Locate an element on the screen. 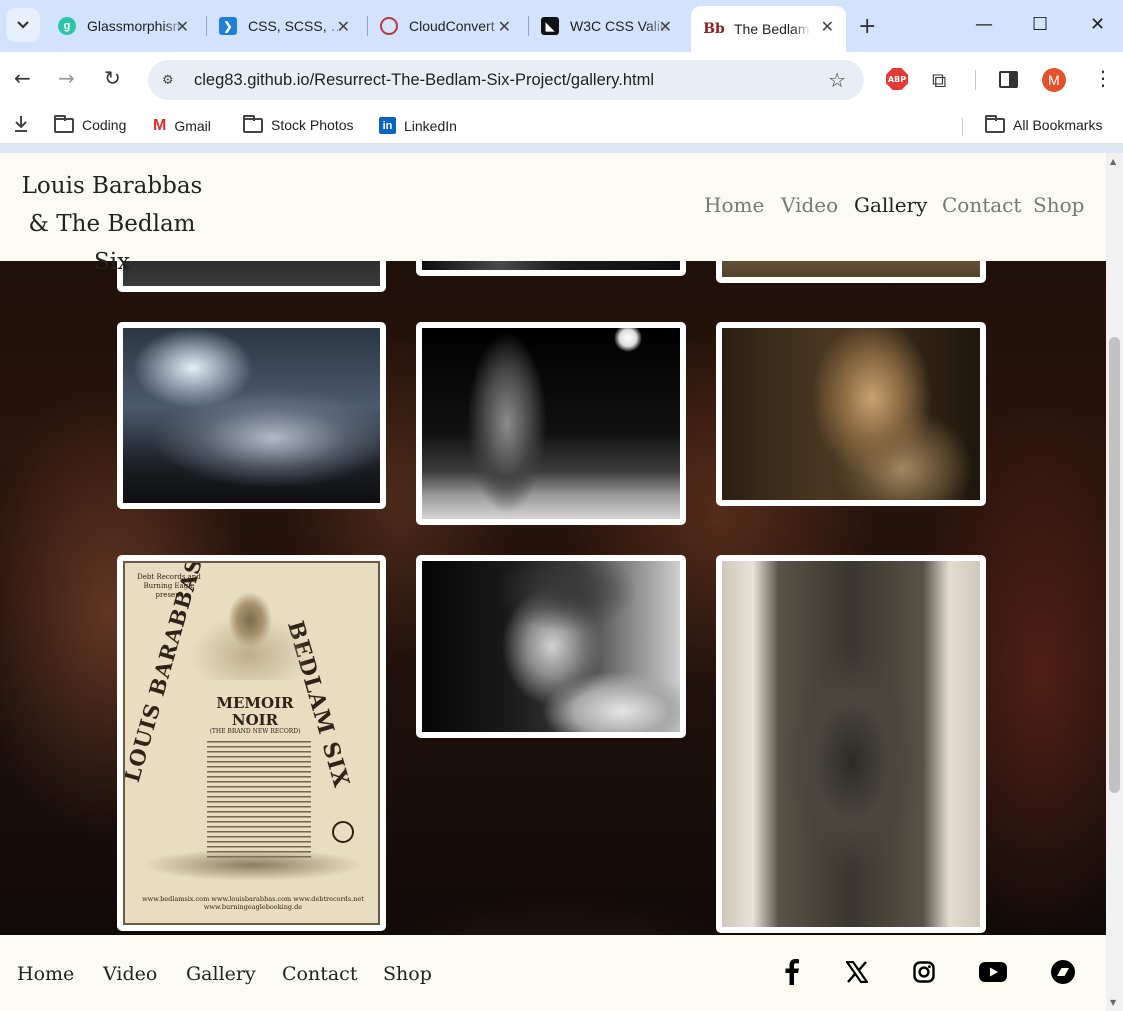 Image resolution: width=1123 pixels, height=1011 pixels. tab-bedlam-six: Bb The Bedlam Six ✕ is located at coordinates (768, 29).